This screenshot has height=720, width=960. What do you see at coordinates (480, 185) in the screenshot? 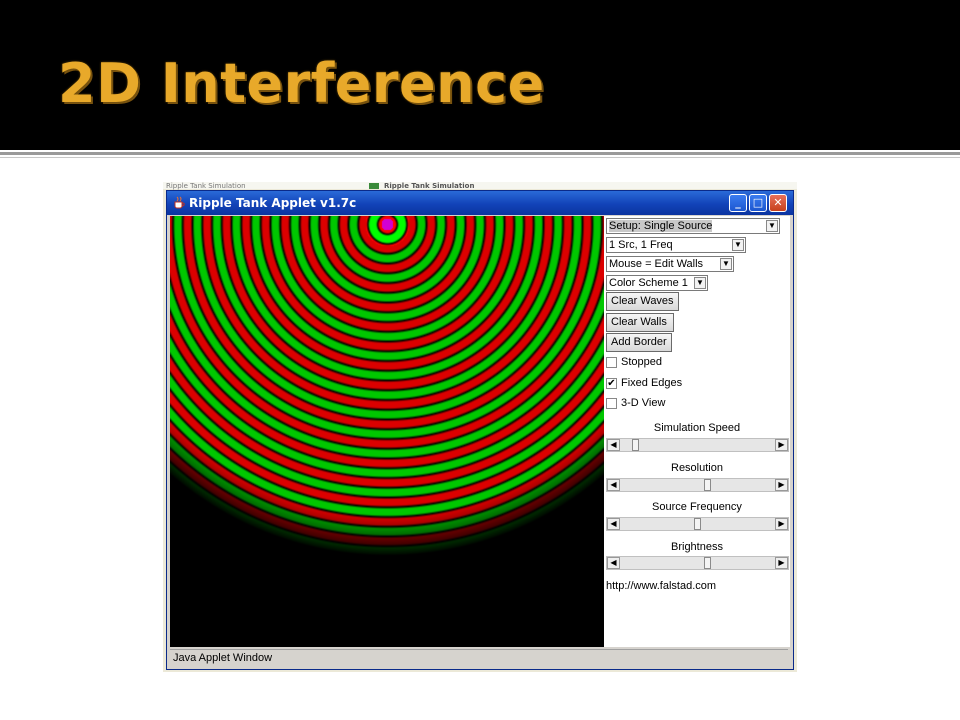
I see `background-window-strip` at bounding box center [480, 185].